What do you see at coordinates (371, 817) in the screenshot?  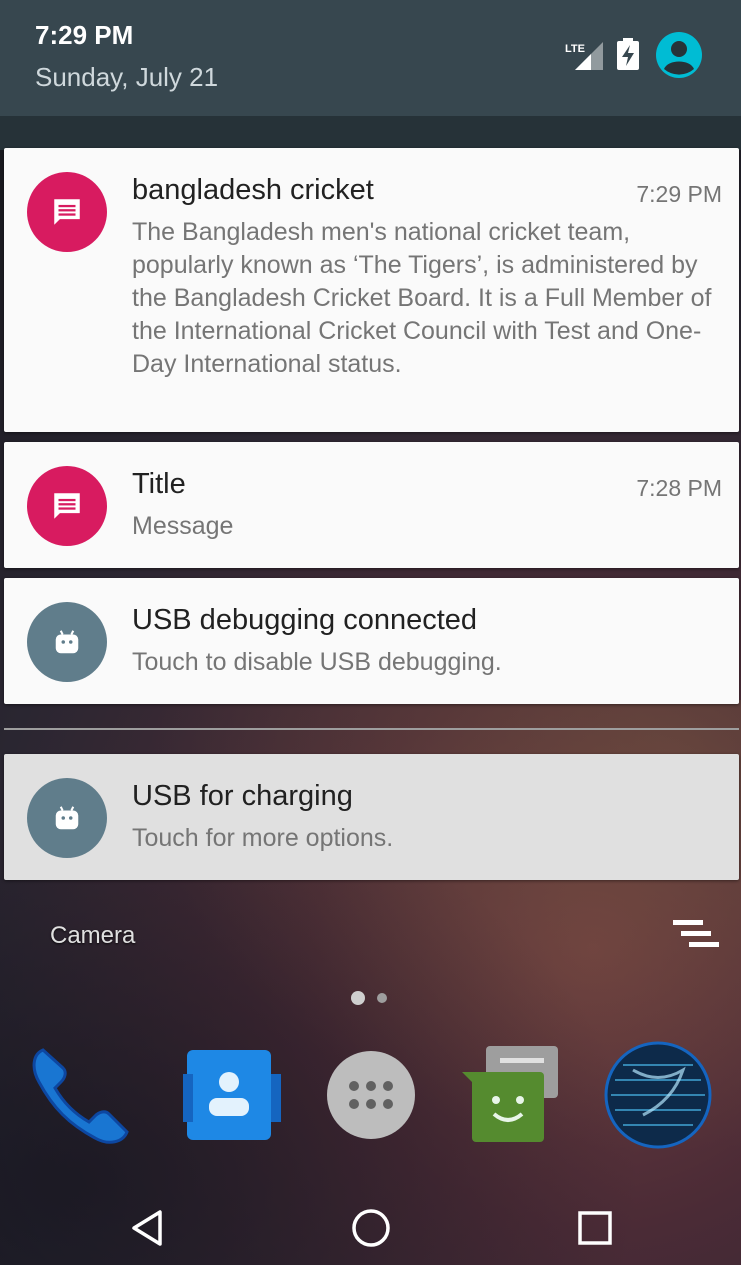 I see `notification-card: USB for charging Touch for more options.` at bounding box center [371, 817].